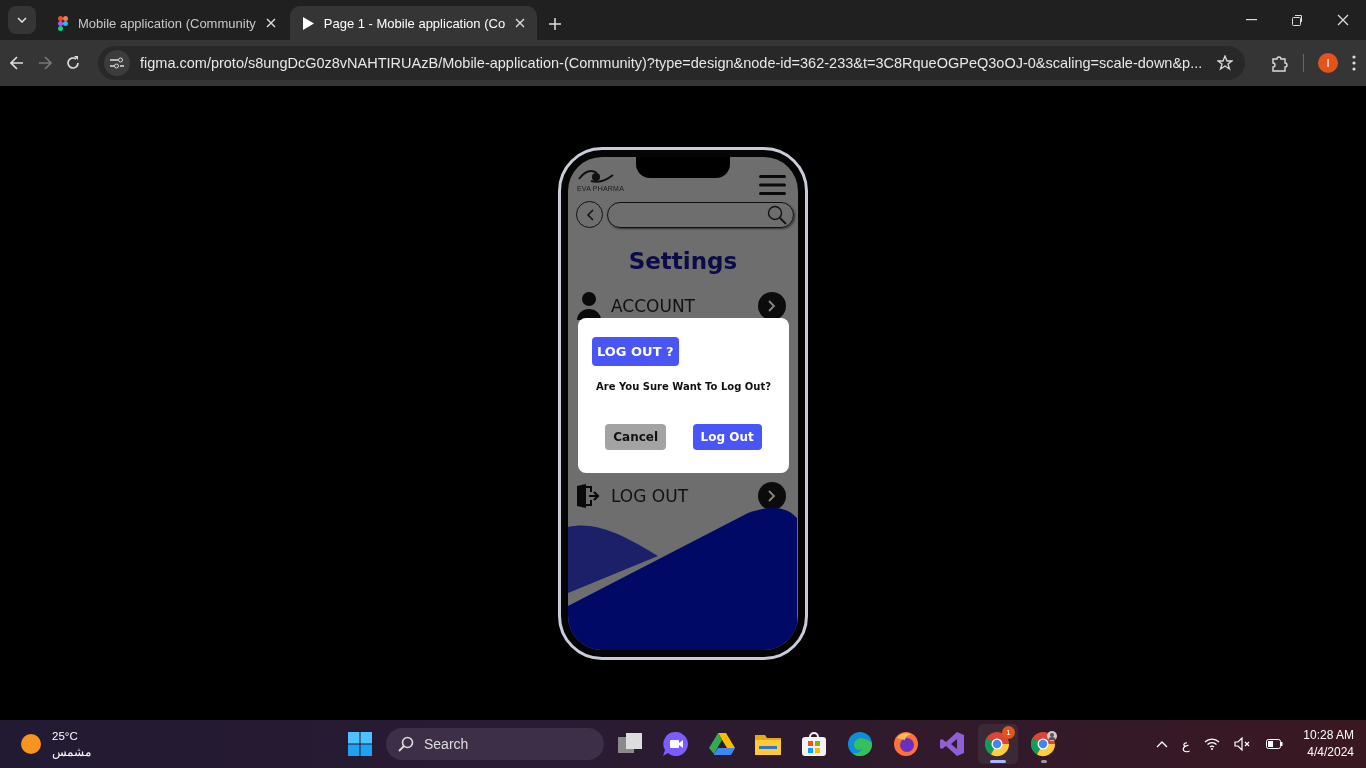 Image resolution: width=1366 pixels, height=768 pixels. What do you see at coordinates (45, 63) in the screenshot?
I see `forward-icon` at bounding box center [45, 63].